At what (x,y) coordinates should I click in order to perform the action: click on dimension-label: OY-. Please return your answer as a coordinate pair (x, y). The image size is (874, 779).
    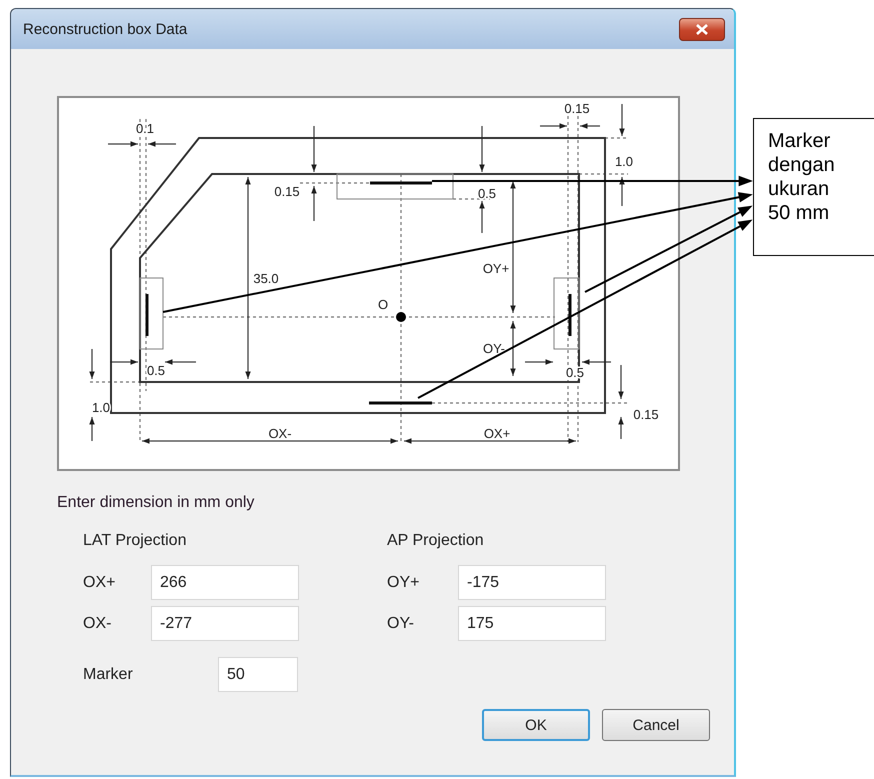
    Looking at the image, I should click on (494, 348).